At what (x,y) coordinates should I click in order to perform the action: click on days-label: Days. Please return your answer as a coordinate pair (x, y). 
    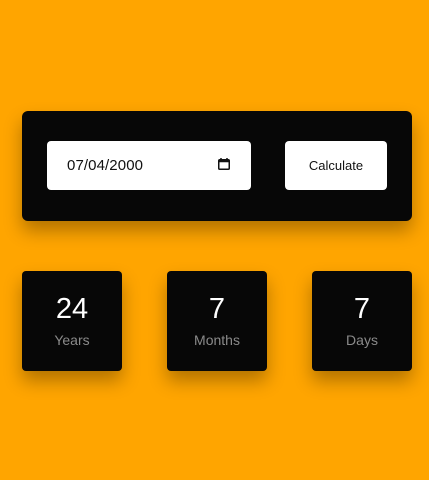
    Looking at the image, I should click on (362, 340).